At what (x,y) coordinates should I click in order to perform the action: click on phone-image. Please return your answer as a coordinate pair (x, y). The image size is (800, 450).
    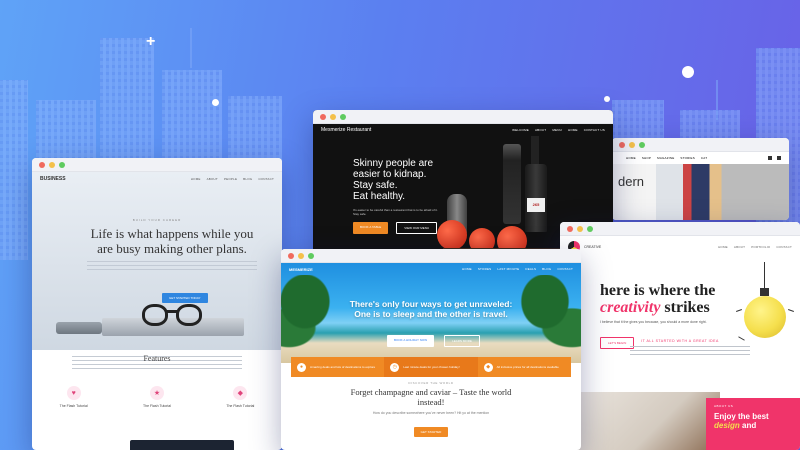
    Looking at the image, I should click on (79, 328).